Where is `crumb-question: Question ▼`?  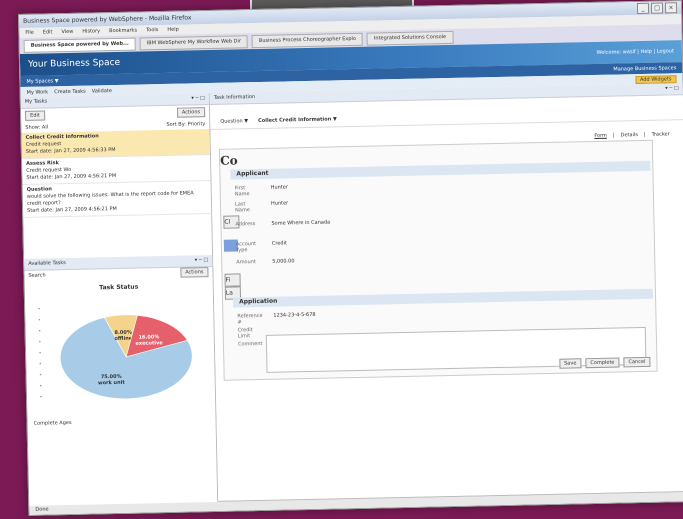
crumb-question: Question ▼ is located at coordinates (234, 121).